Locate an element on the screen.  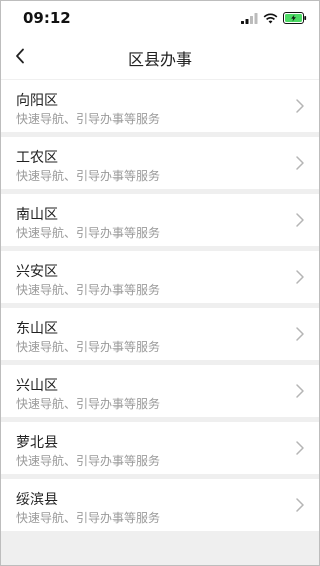
district-item-luobei: 萝北县 快速导航、引导办事等服务 is located at coordinates (160, 448).